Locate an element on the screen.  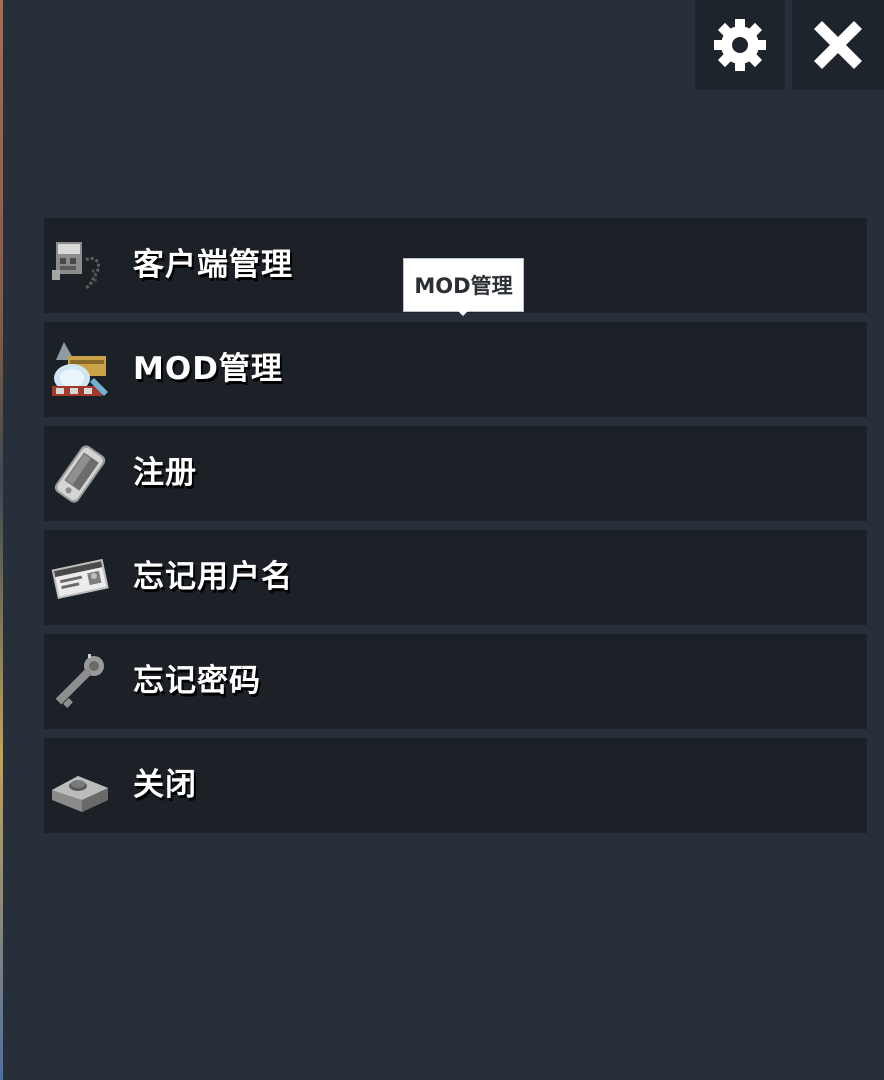
close-button is located at coordinates (838, 45).